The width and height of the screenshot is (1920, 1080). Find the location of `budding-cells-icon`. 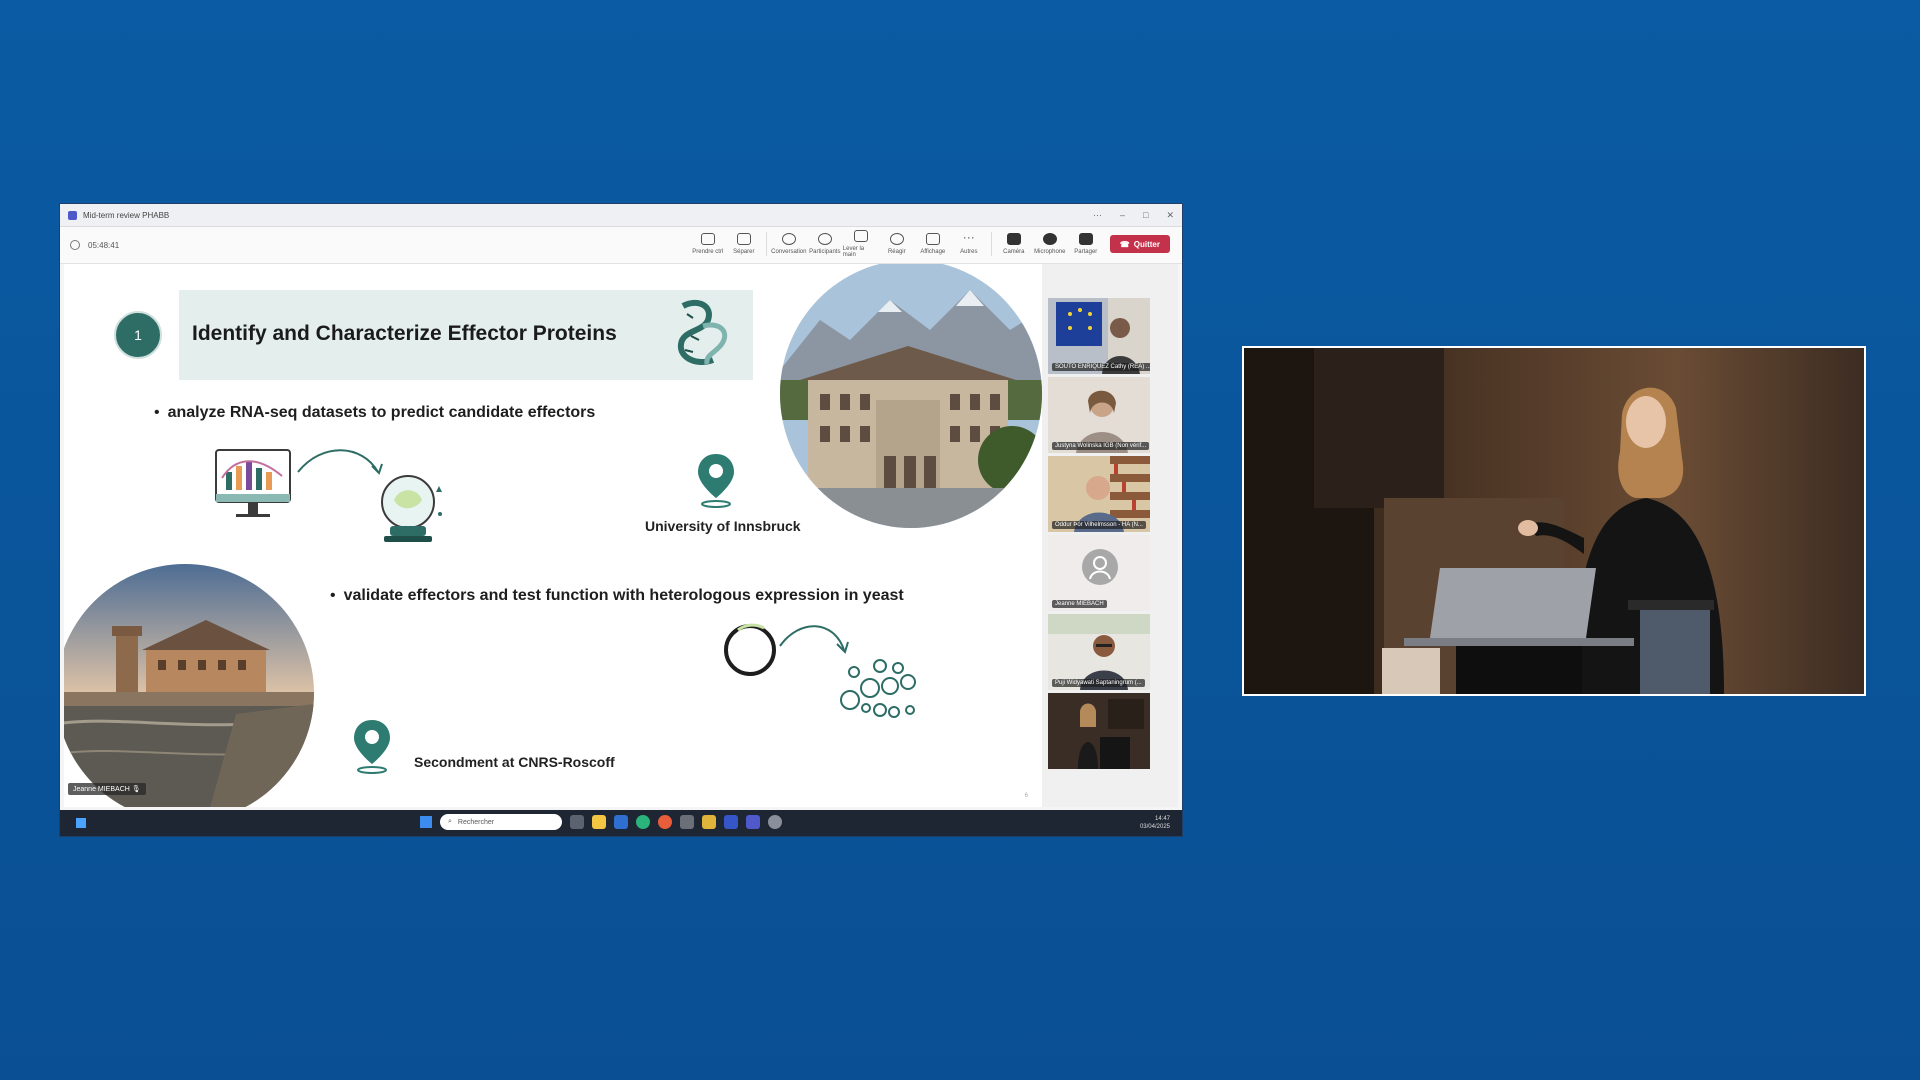

budding-cells-icon is located at coordinates (878, 688).